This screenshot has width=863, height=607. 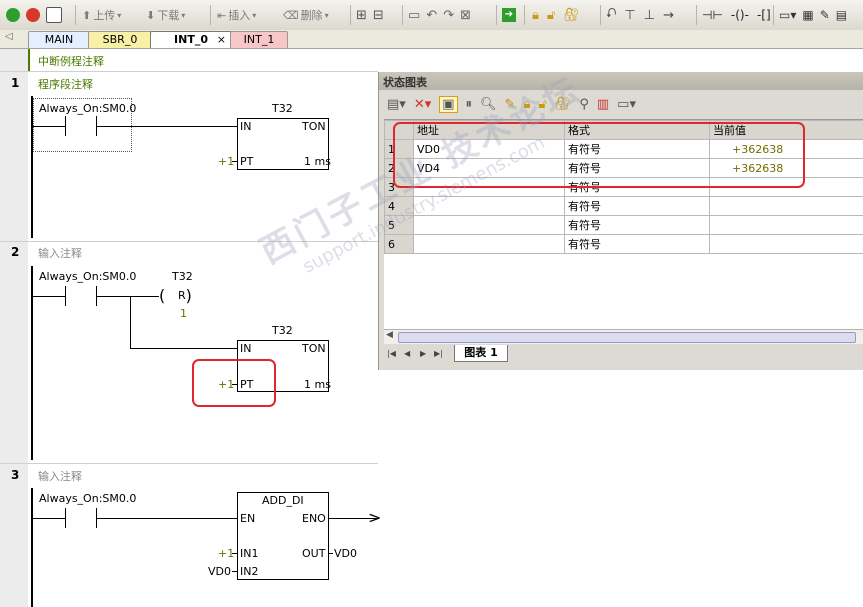 What do you see at coordinates (247, 161) in the screenshot?
I see `pt-pin: PT` at bounding box center [247, 161].